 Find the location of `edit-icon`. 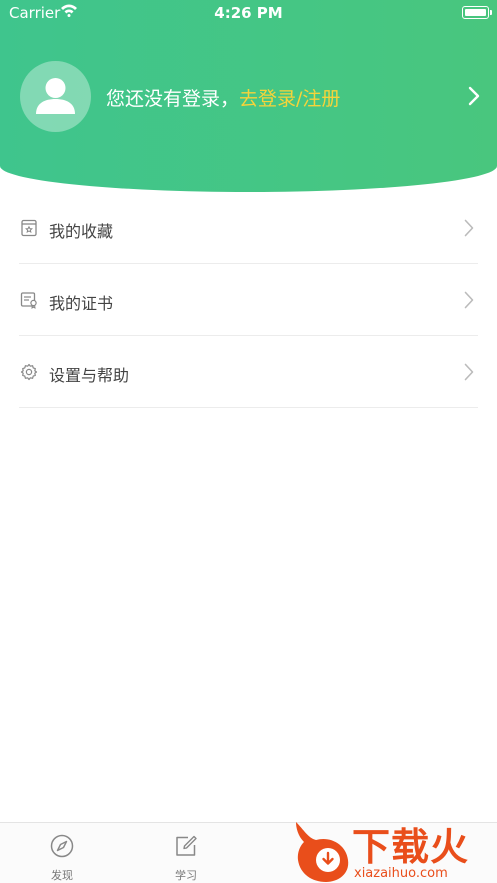

edit-icon is located at coordinates (186, 846).